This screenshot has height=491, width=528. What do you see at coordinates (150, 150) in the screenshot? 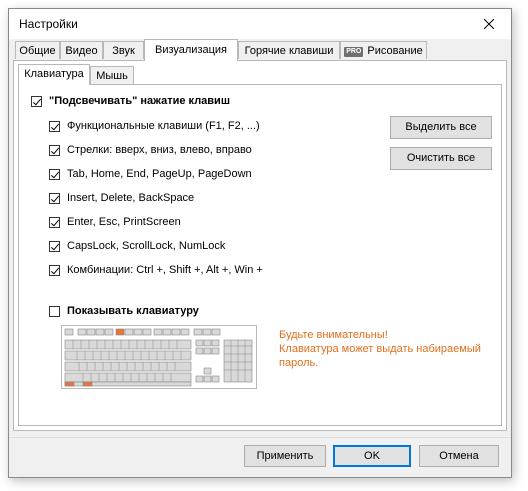
I see `option-arrows: Стрелки: вверх, вниз, влево, вправо` at bounding box center [150, 150].